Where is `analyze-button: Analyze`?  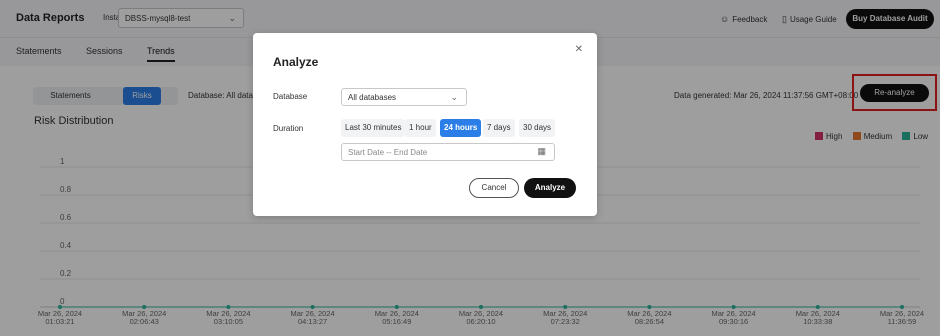 analyze-button: Analyze is located at coordinates (550, 188).